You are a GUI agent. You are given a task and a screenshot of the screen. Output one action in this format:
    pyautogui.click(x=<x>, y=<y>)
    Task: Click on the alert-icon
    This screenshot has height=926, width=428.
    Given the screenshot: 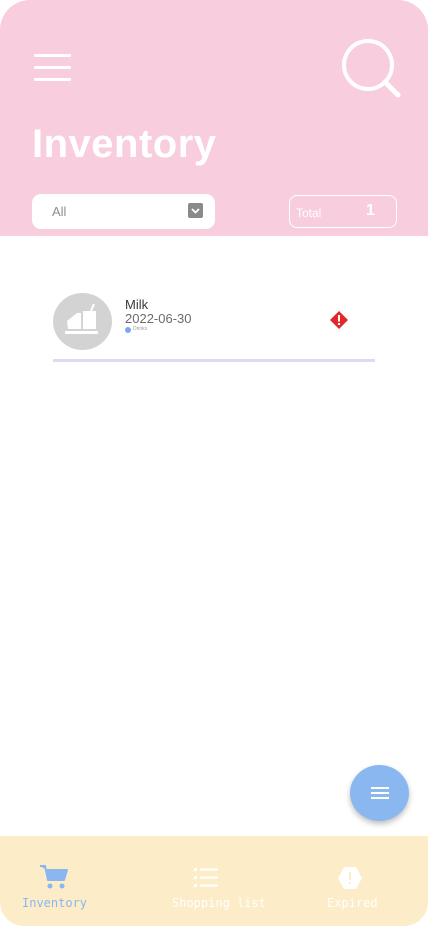 What is the action you would take?
    pyautogui.click(x=350, y=878)
    